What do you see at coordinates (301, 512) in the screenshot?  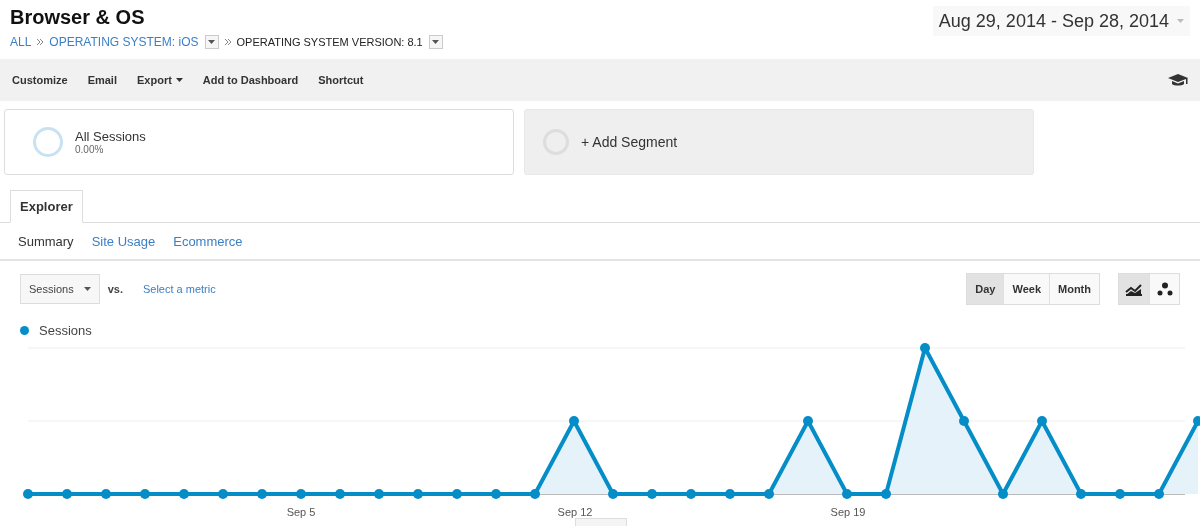 I see `axis-label: Sep 5` at bounding box center [301, 512].